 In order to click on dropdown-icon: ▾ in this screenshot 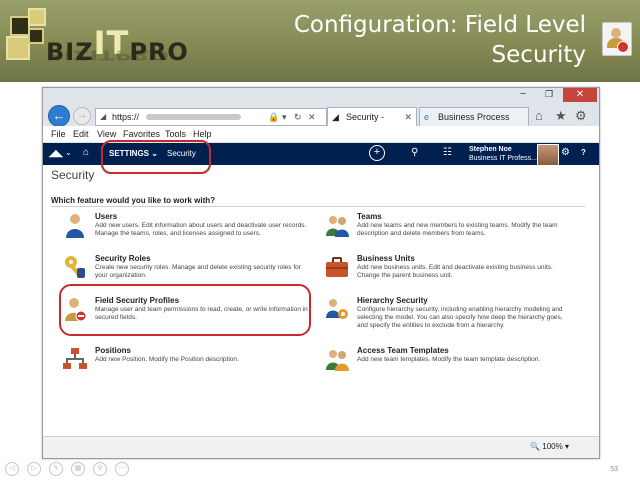, I will do `click(284, 117)`.